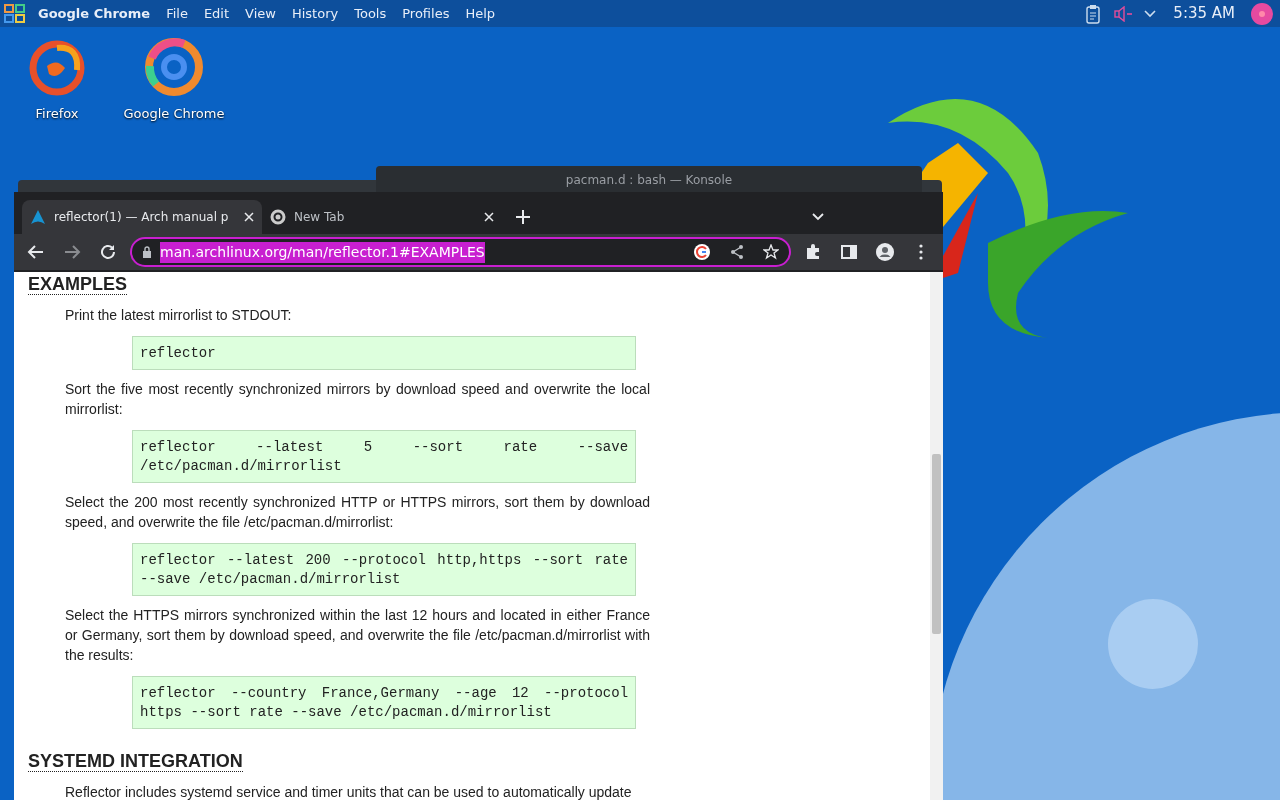 The image size is (1280, 800). What do you see at coordinates (480, 13) in the screenshot?
I see `menu-item: Help` at bounding box center [480, 13].